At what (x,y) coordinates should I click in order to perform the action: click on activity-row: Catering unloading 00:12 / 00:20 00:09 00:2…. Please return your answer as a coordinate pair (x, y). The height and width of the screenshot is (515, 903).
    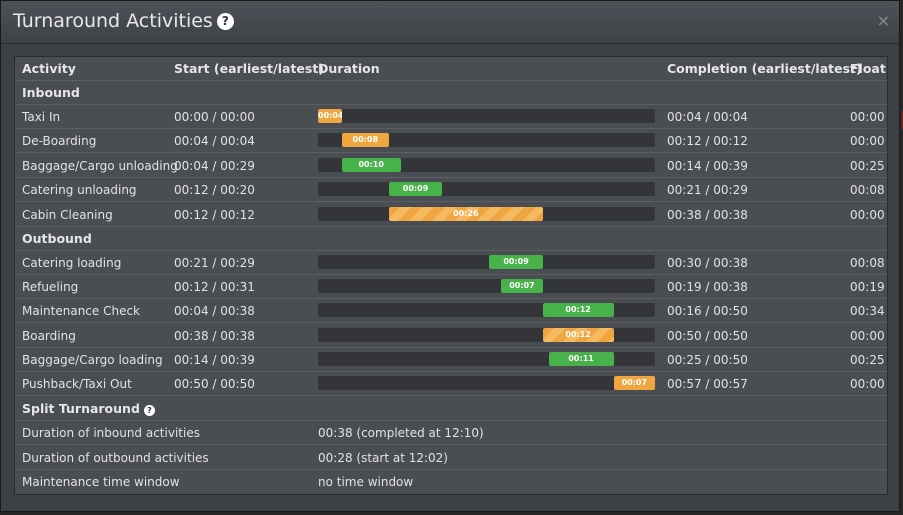
    Looking at the image, I should click on (451, 190).